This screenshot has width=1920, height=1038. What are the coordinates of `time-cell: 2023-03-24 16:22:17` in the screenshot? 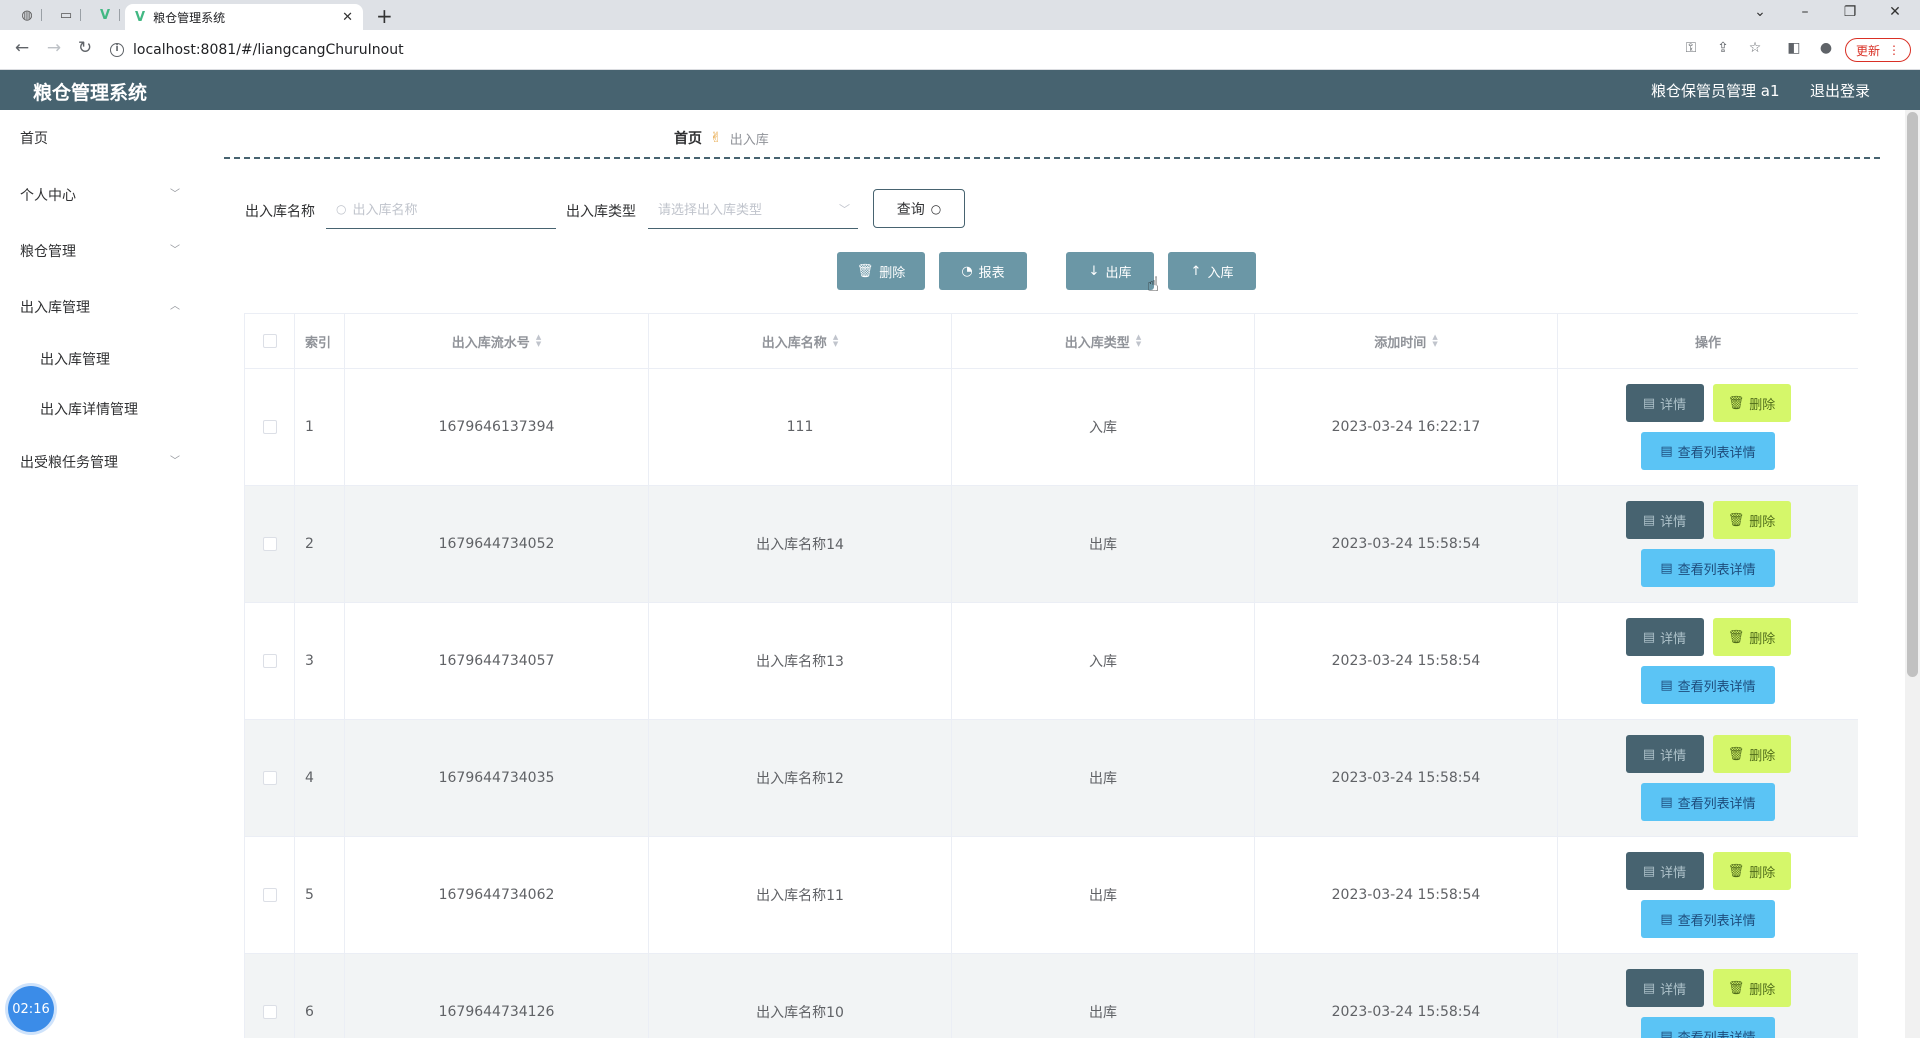 It's located at (1406, 427).